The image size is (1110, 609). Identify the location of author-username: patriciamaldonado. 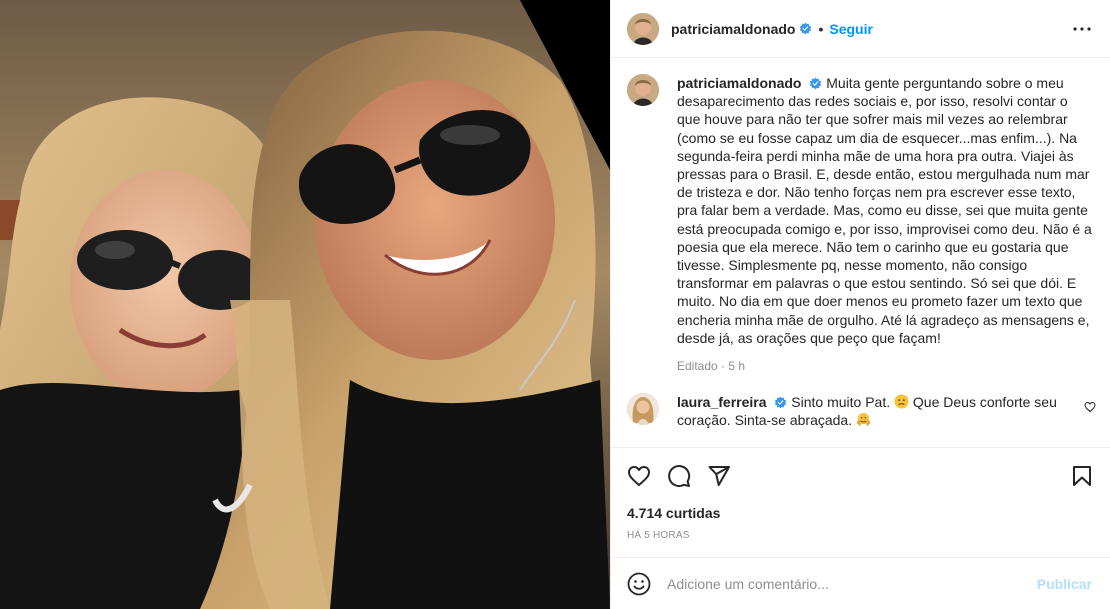
(733, 29).